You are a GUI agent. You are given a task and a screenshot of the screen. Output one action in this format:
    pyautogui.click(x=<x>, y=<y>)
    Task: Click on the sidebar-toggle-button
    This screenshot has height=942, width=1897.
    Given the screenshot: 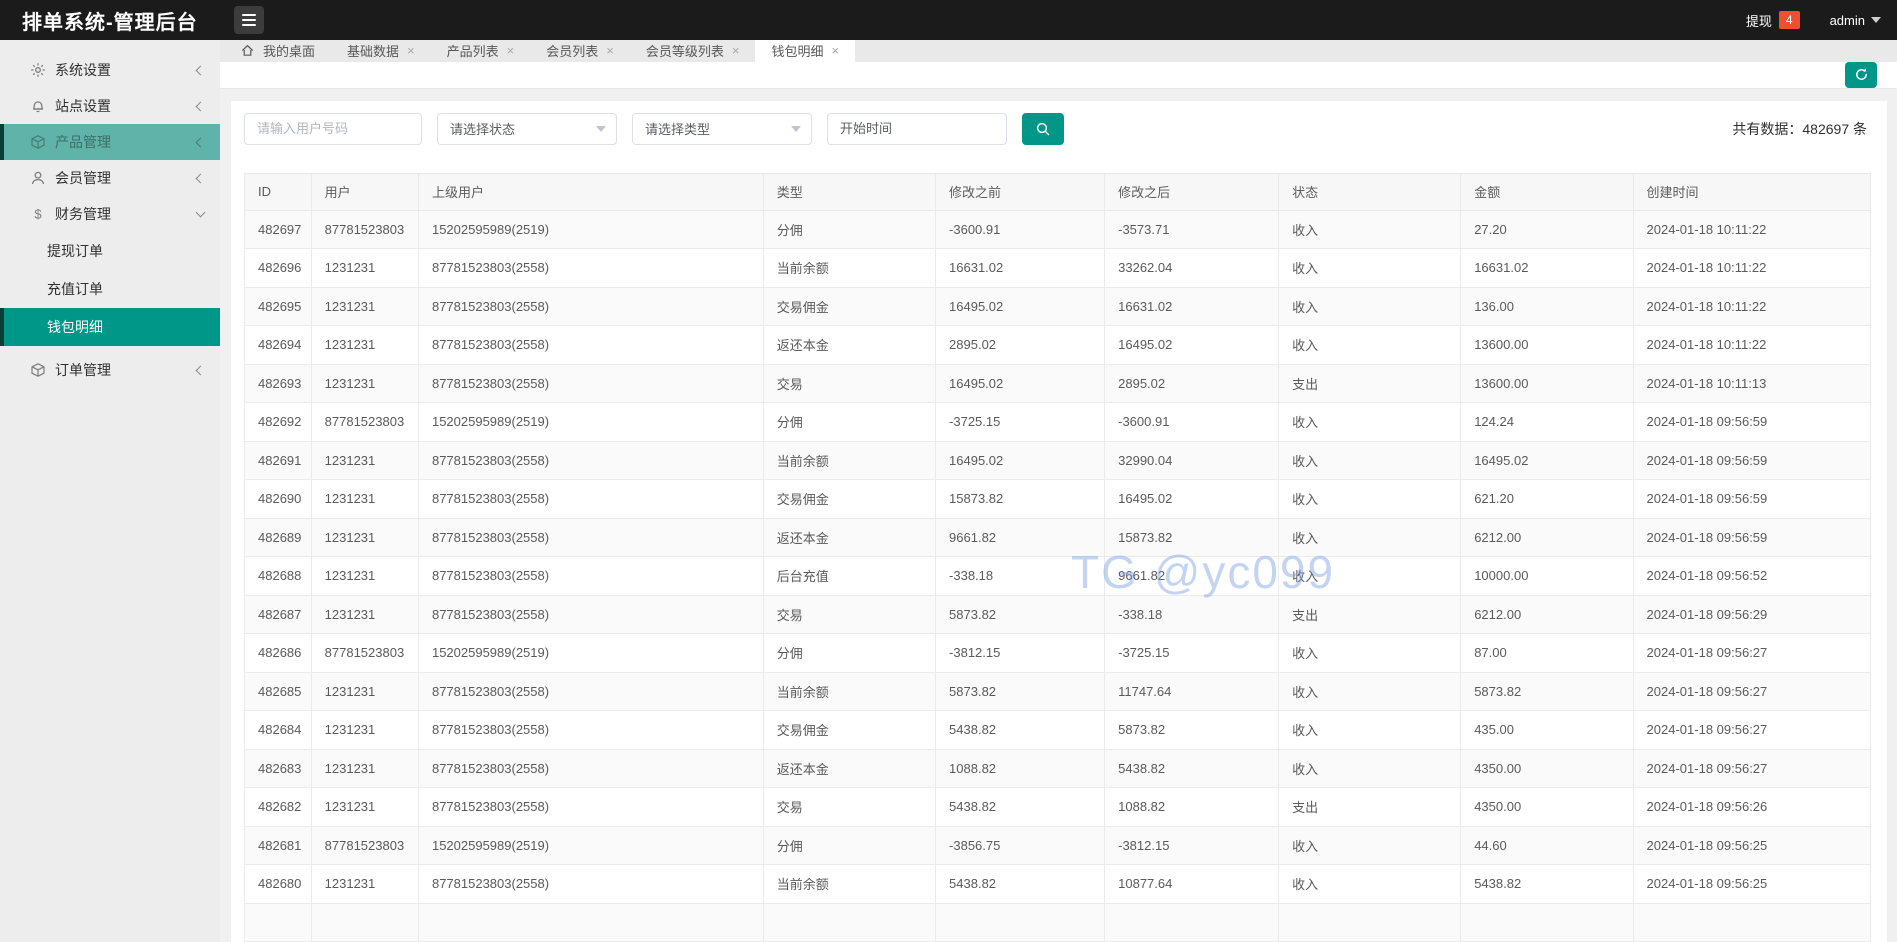 What is the action you would take?
    pyautogui.click(x=249, y=20)
    